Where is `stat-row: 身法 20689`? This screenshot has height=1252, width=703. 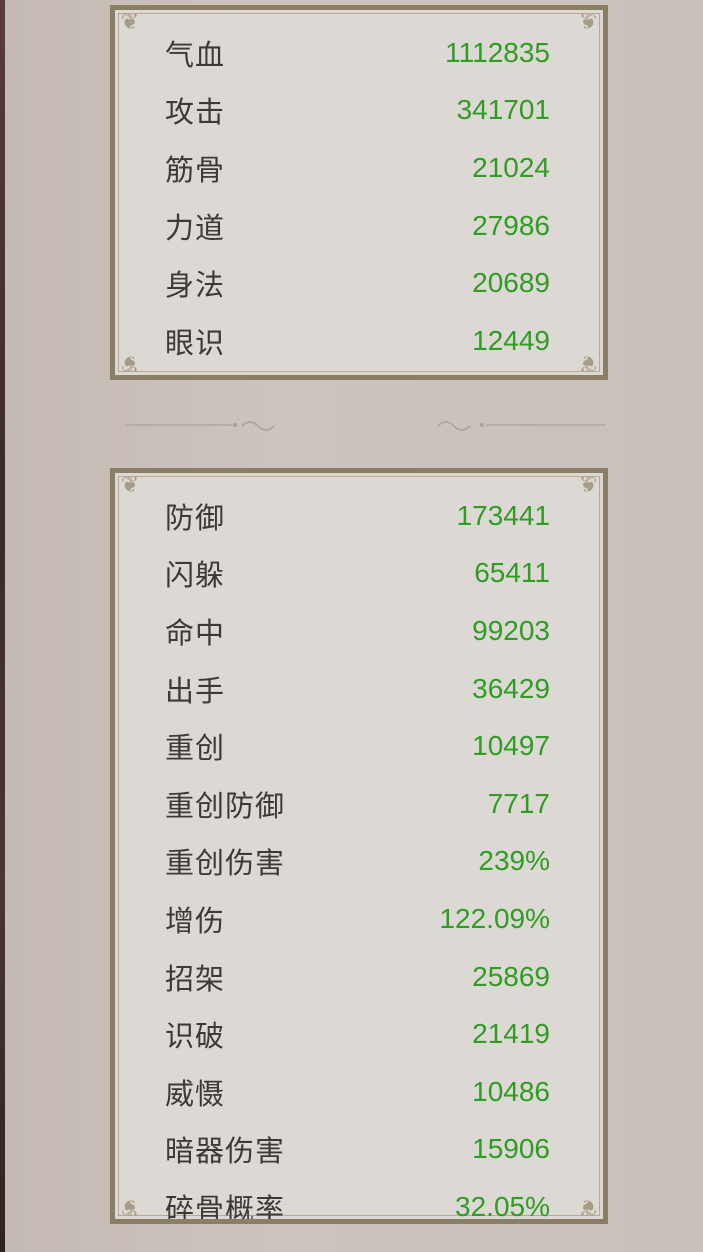 stat-row: 身法 20689 is located at coordinates (359, 283).